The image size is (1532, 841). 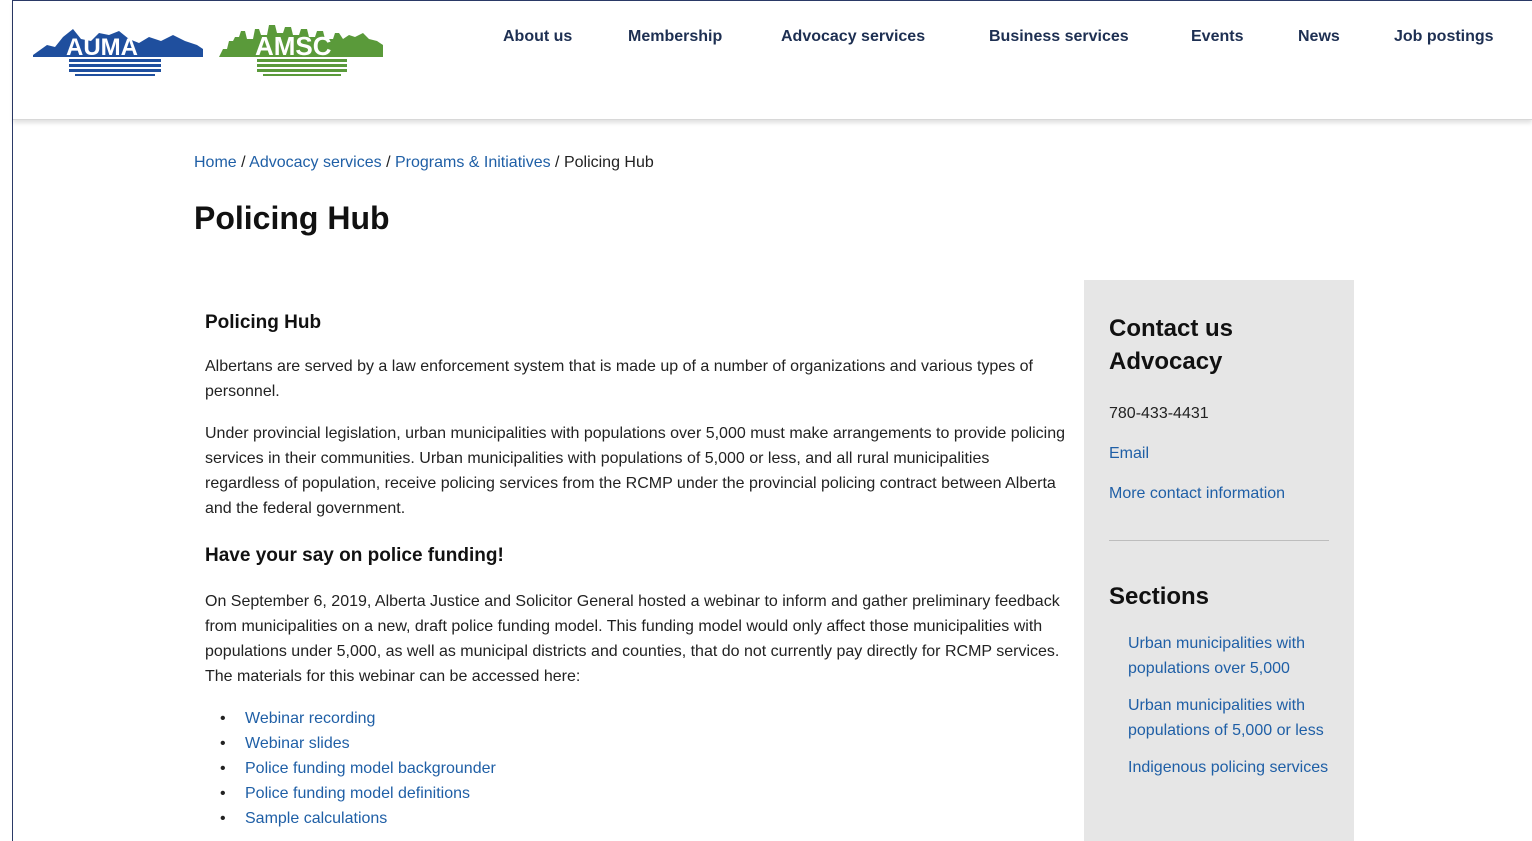 What do you see at coordinates (1217, 37) in the screenshot?
I see `nav-events: Events` at bounding box center [1217, 37].